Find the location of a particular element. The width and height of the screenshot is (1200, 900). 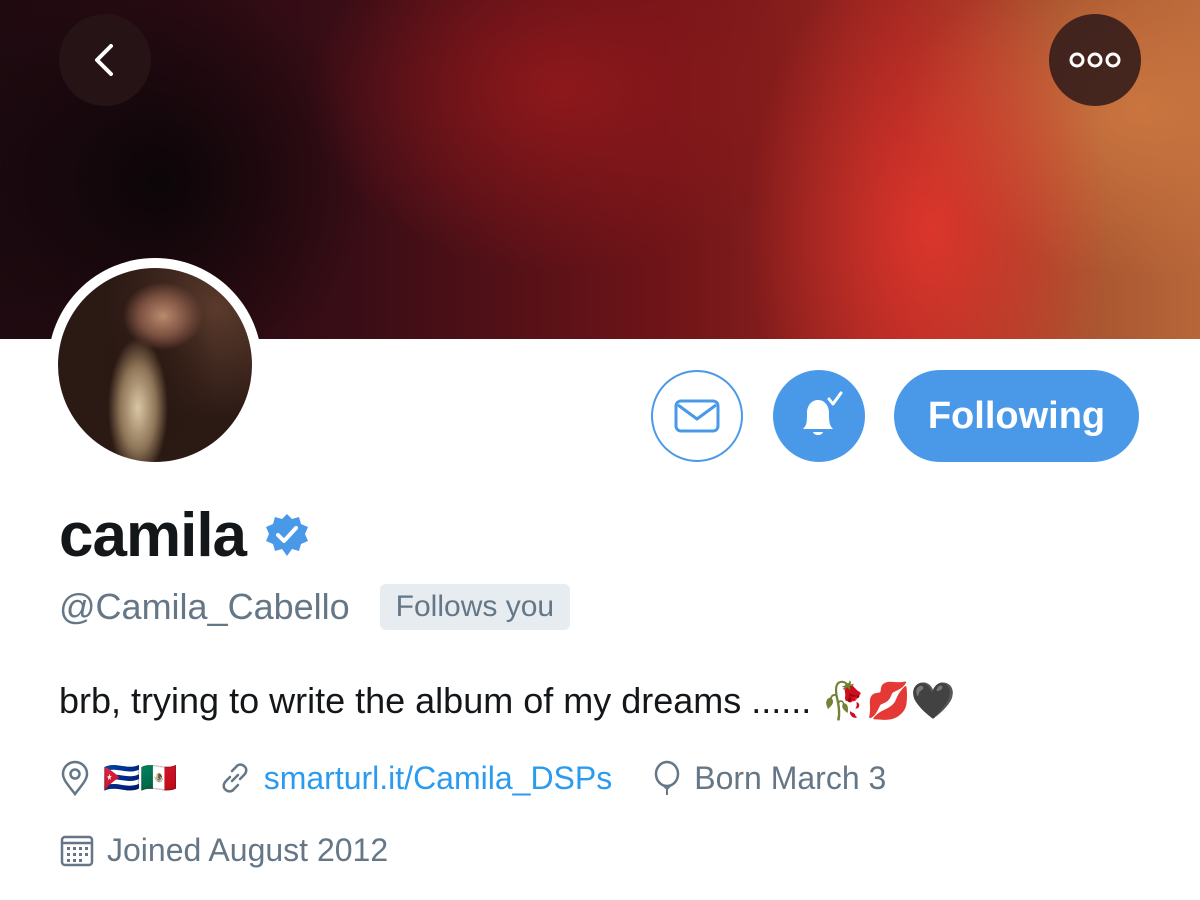

direct-message-button is located at coordinates (697, 416).